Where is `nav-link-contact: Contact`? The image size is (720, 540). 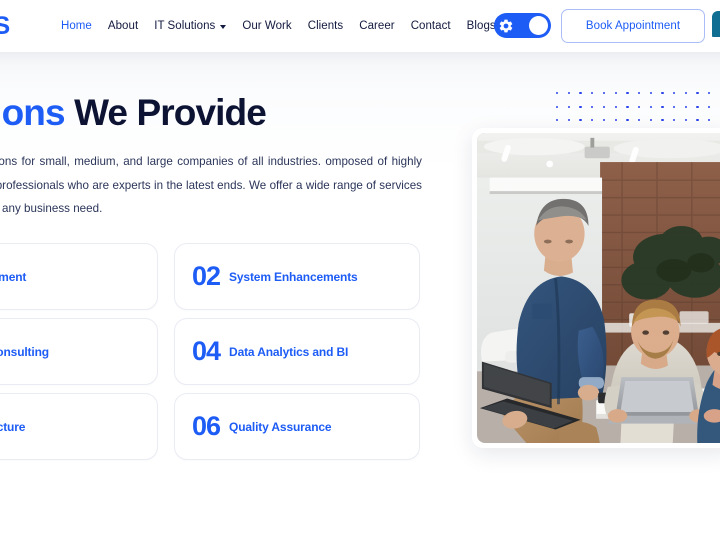
nav-link-contact: Contact is located at coordinates (431, 26).